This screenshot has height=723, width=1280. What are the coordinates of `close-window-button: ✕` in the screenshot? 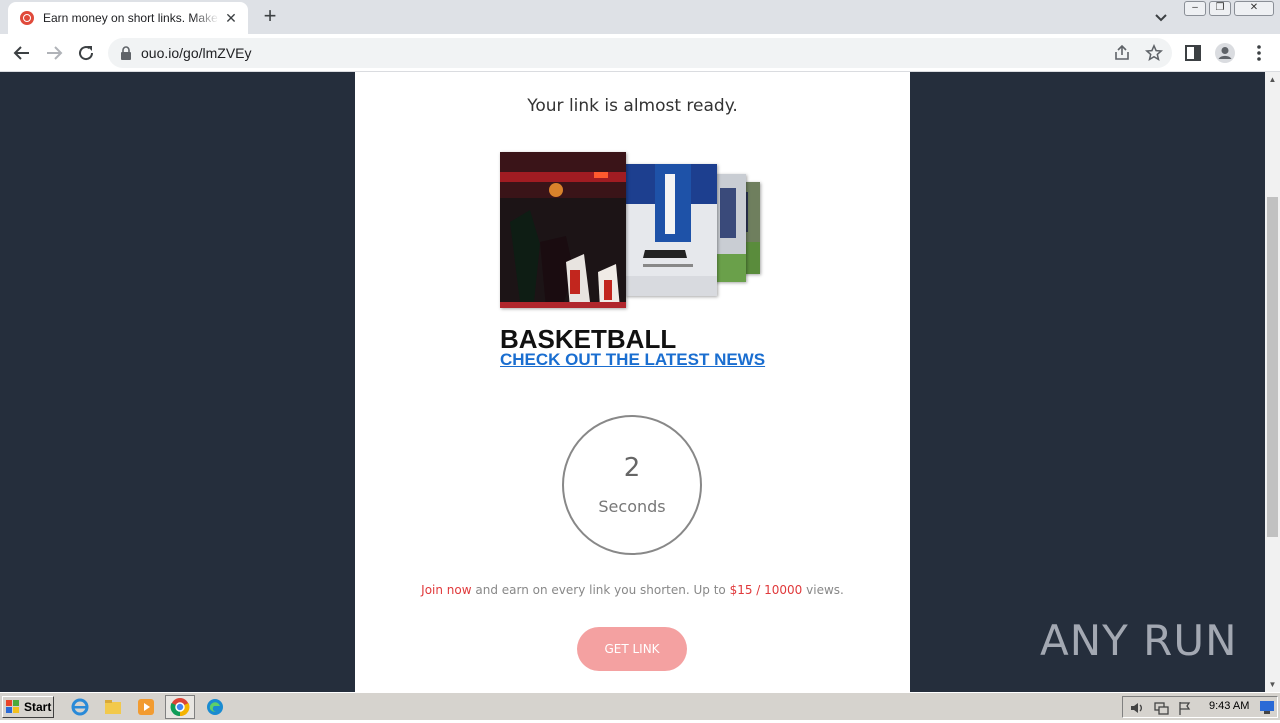 It's located at (1254, 8).